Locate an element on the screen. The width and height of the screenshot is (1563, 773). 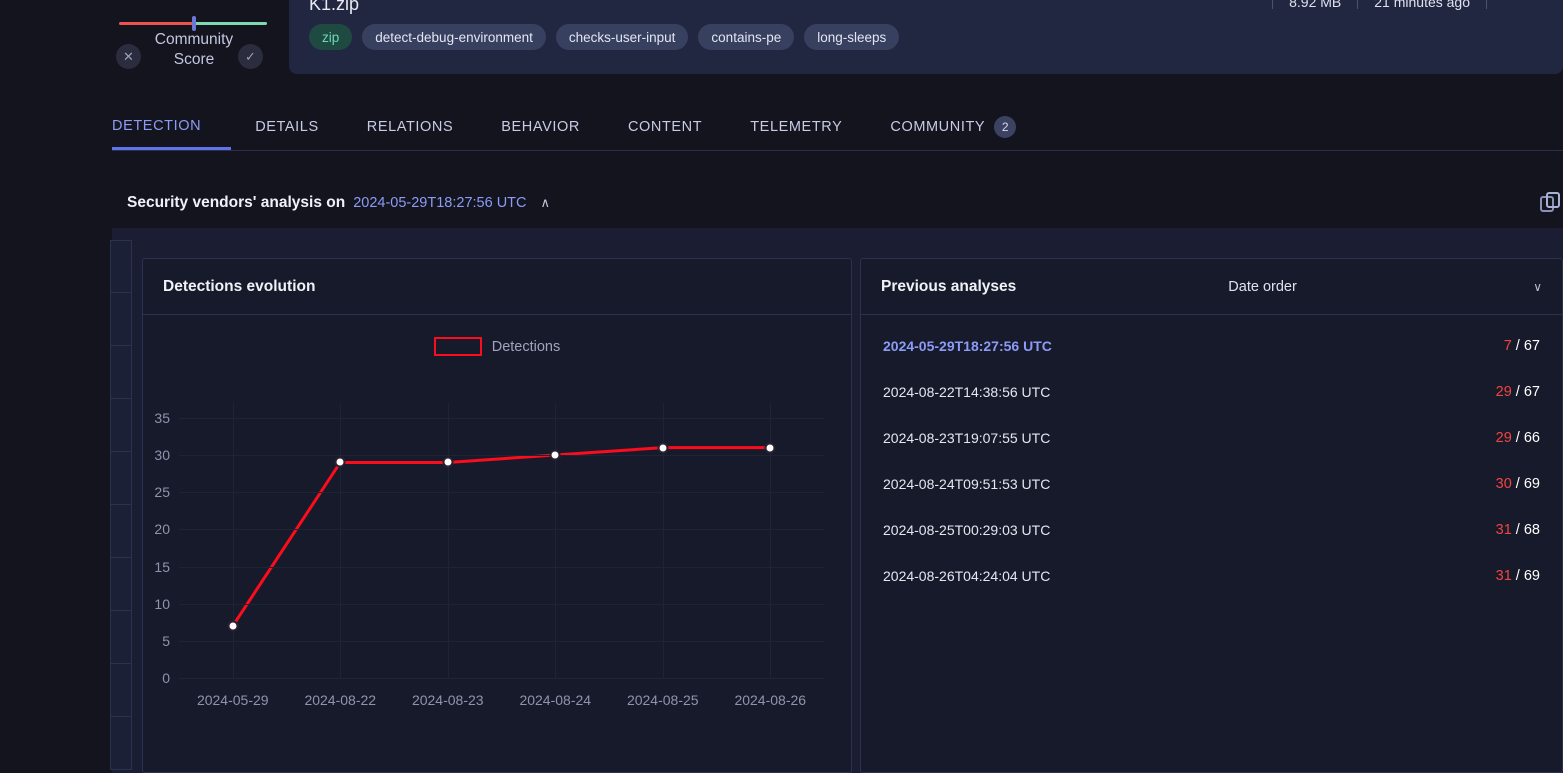
thumbs-down-icon: ✕ is located at coordinates (128, 56).